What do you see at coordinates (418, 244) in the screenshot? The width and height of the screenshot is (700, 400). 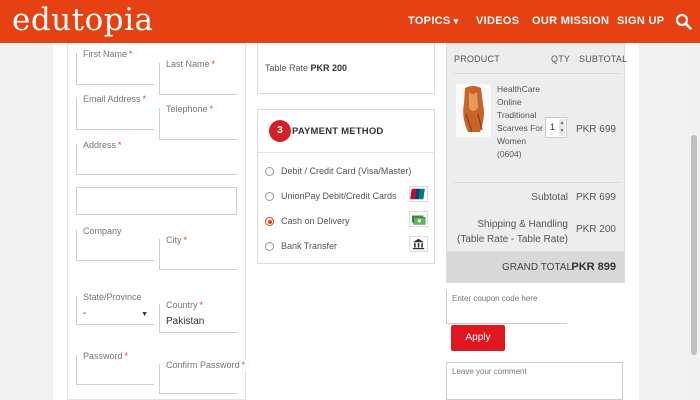 I see `bank-icon` at bounding box center [418, 244].